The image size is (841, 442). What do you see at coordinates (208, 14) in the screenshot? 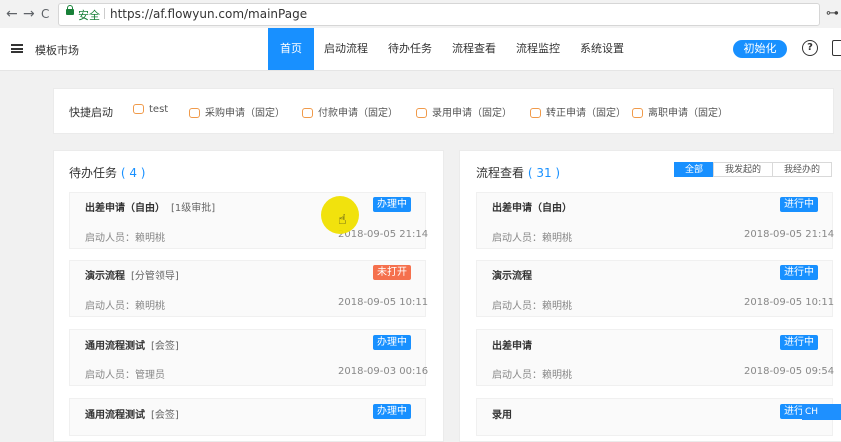
I see `url-text: https://af.flowyun.com/mainPage` at bounding box center [208, 14].